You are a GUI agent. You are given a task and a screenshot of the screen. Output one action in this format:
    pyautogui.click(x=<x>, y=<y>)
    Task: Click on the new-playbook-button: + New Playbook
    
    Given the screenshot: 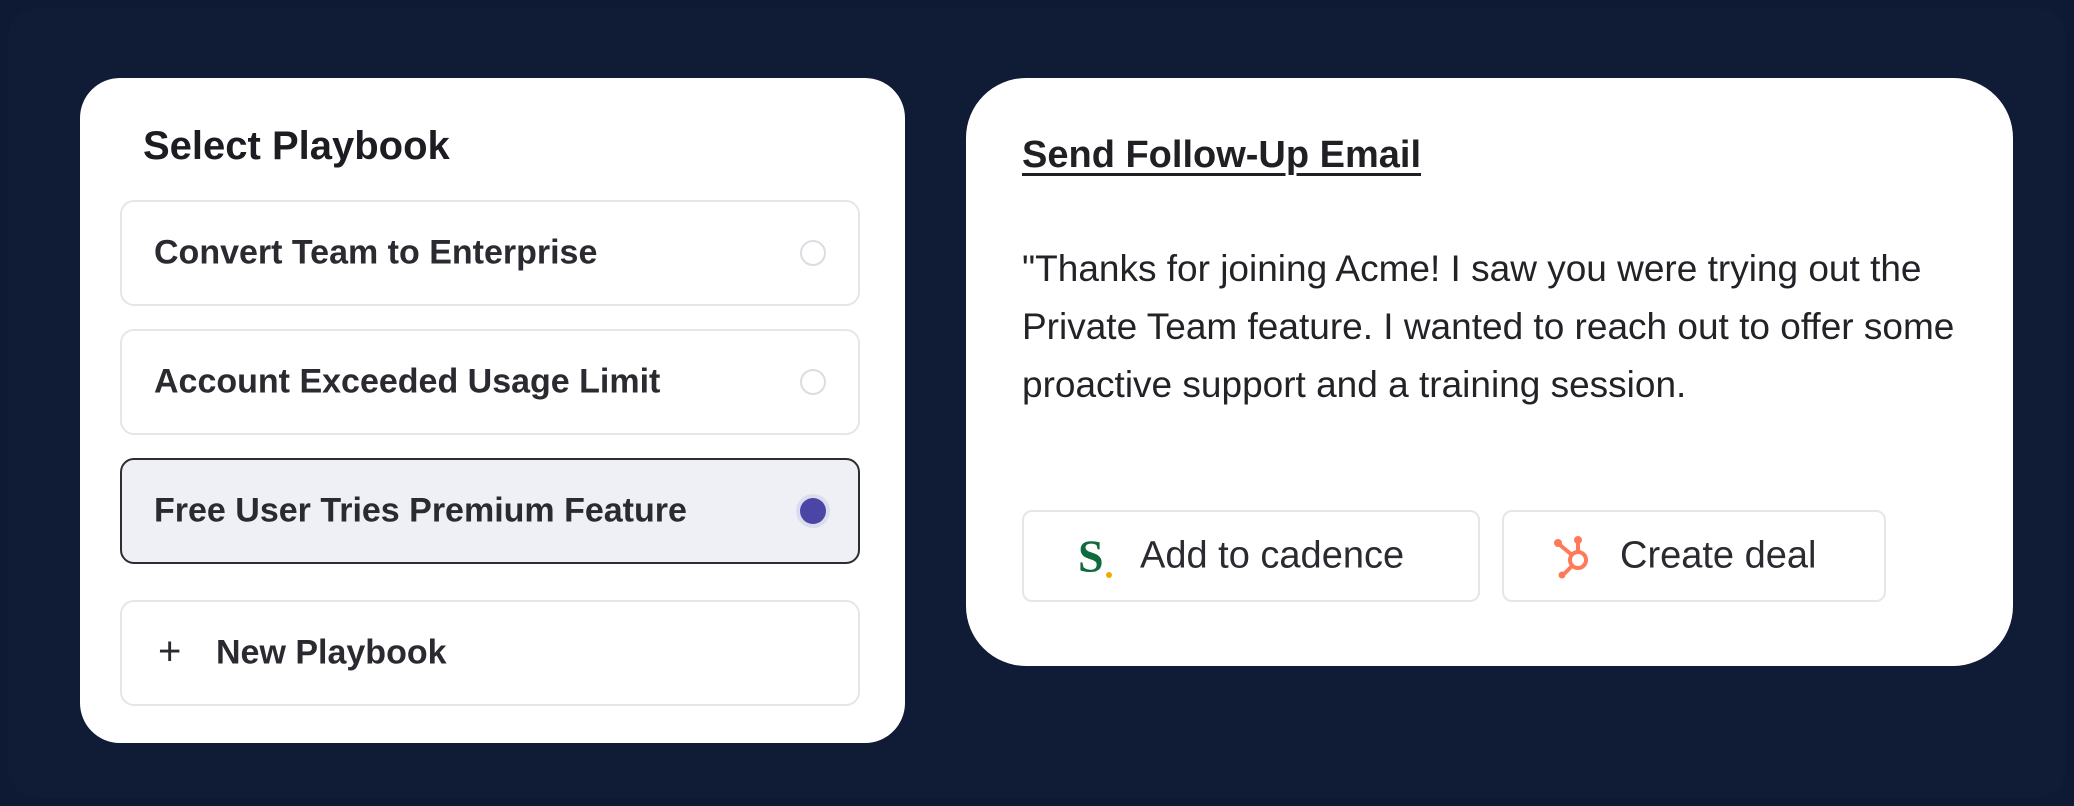 What is the action you would take?
    pyautogui.click(x=490, y=653)
    